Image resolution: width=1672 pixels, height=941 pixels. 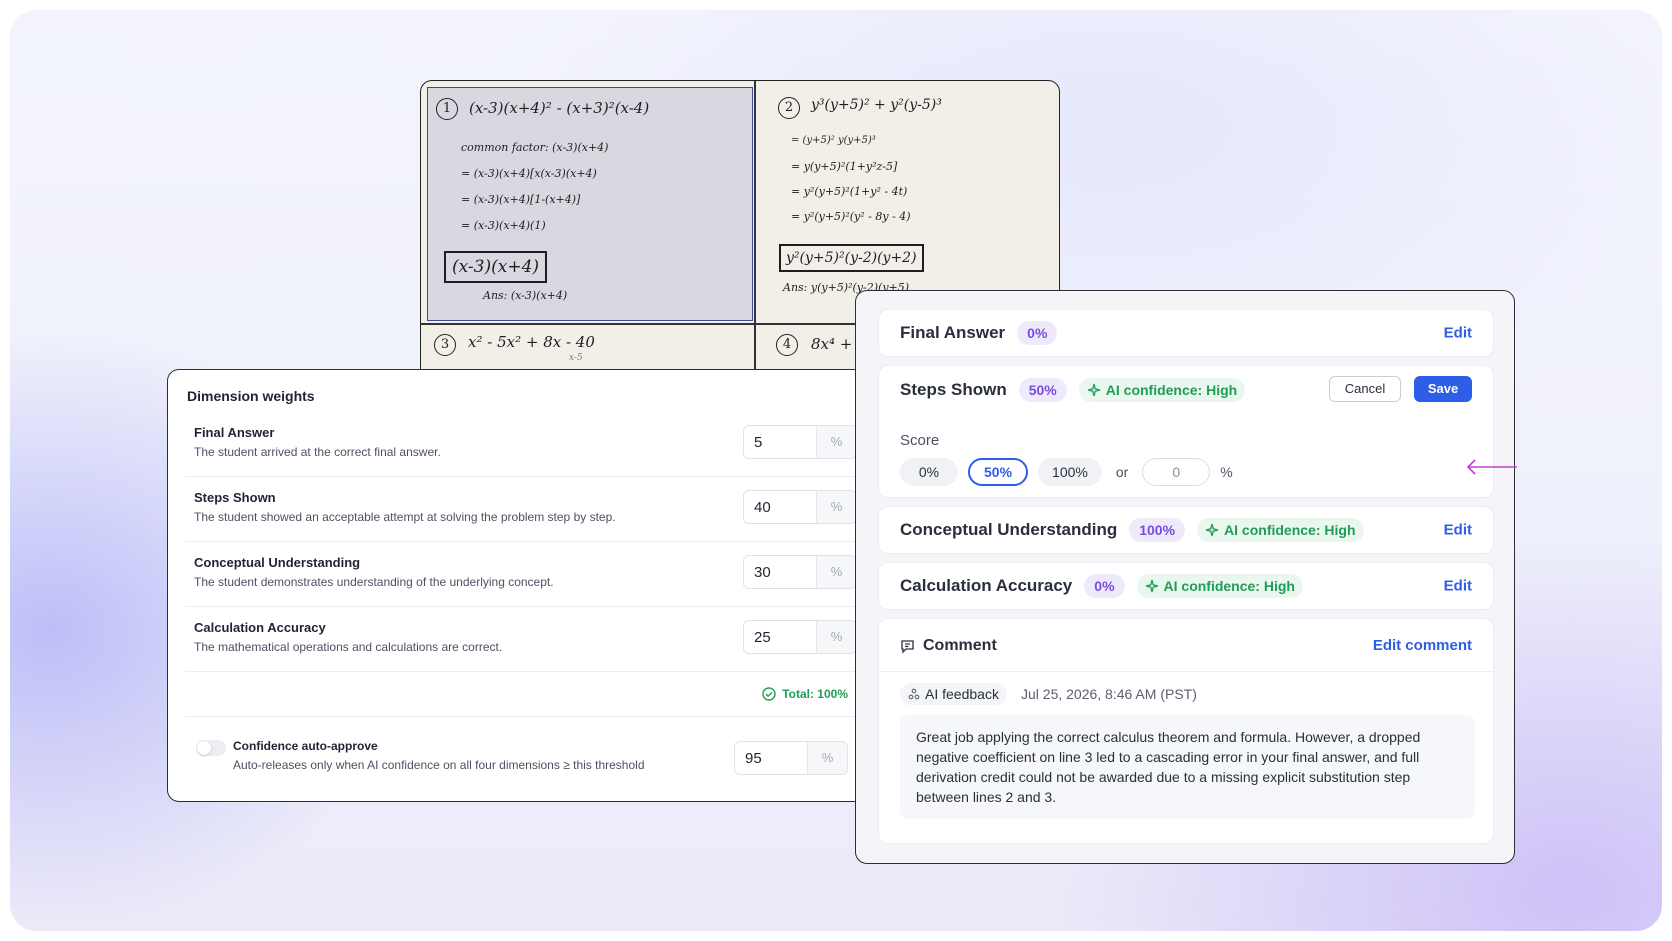 I want to click on card-title: Dimension weights, so click(x=251, y=396).